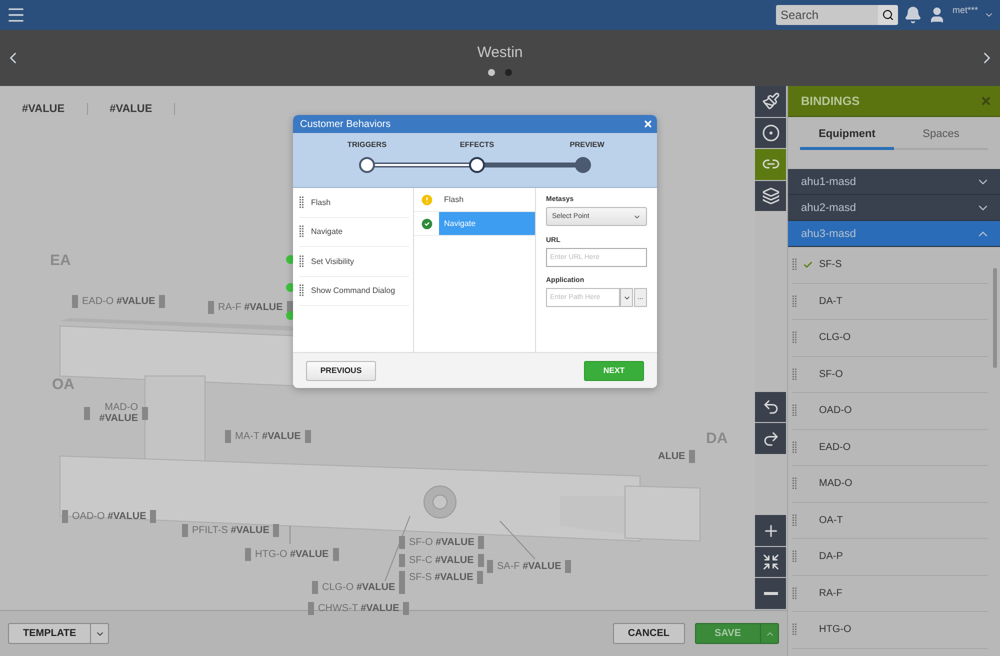 This screenshot has height=656, width=1000. I want to click on point-item: OA-T, so click(831, 520).